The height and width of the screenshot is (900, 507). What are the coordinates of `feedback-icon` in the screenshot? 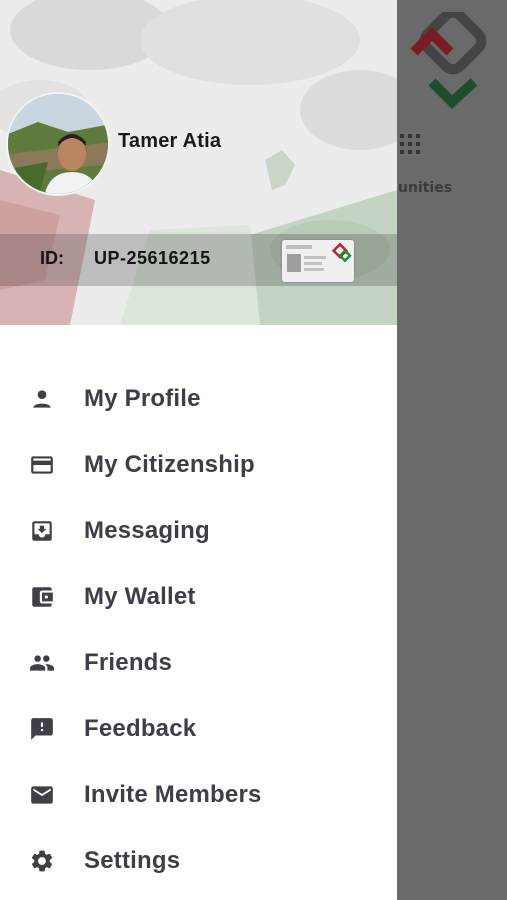 It's located at (42, 729).